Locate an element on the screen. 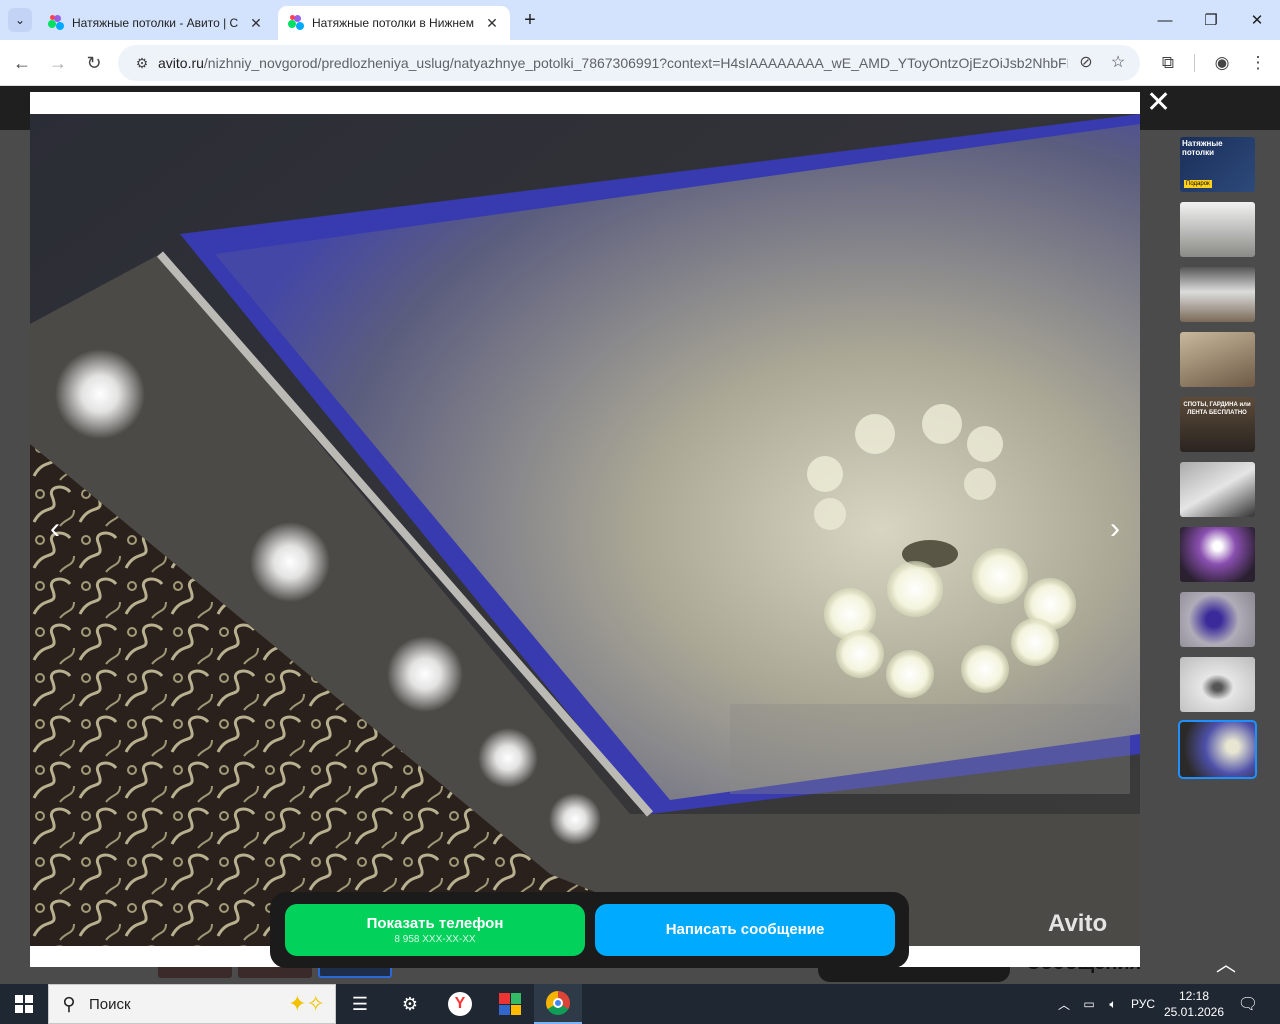  tab-search-button: ⌄ is located at coordinates (20, 20).